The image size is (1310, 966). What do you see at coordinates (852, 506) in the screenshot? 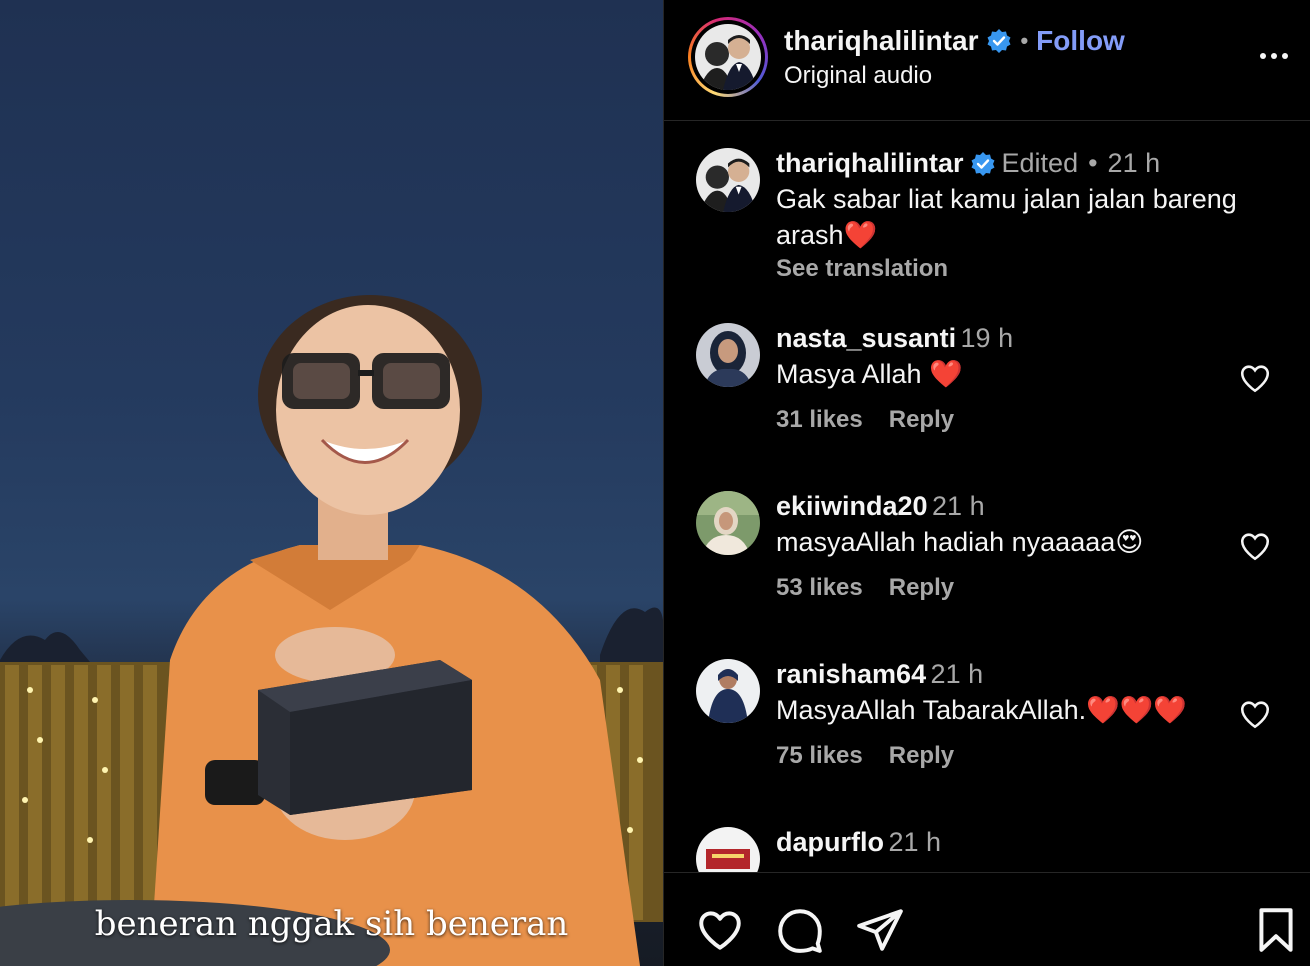
I see `comment-username: ekiiwinda20` at bounding box center [852, 506].